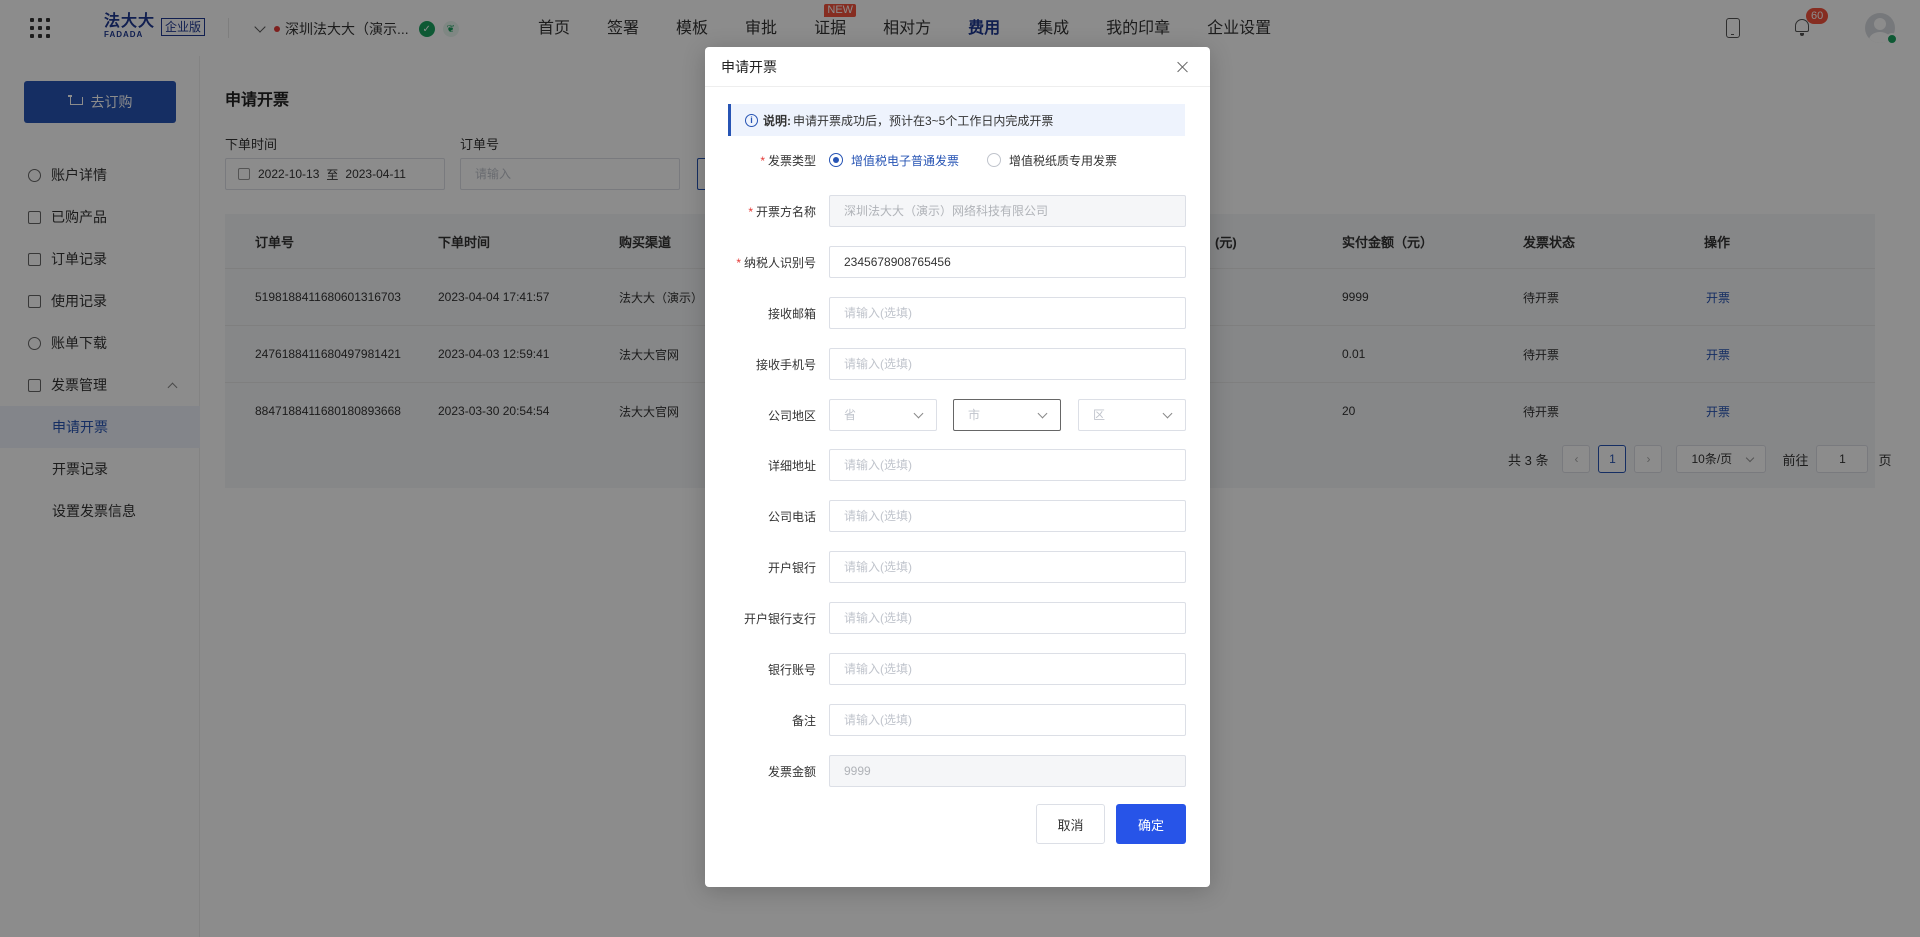 This screenshot has height=937, width=1920. I want to click on invoice-type-group: 增值税电子普通发票 增值税纸质专用发票, so click(987, 160).